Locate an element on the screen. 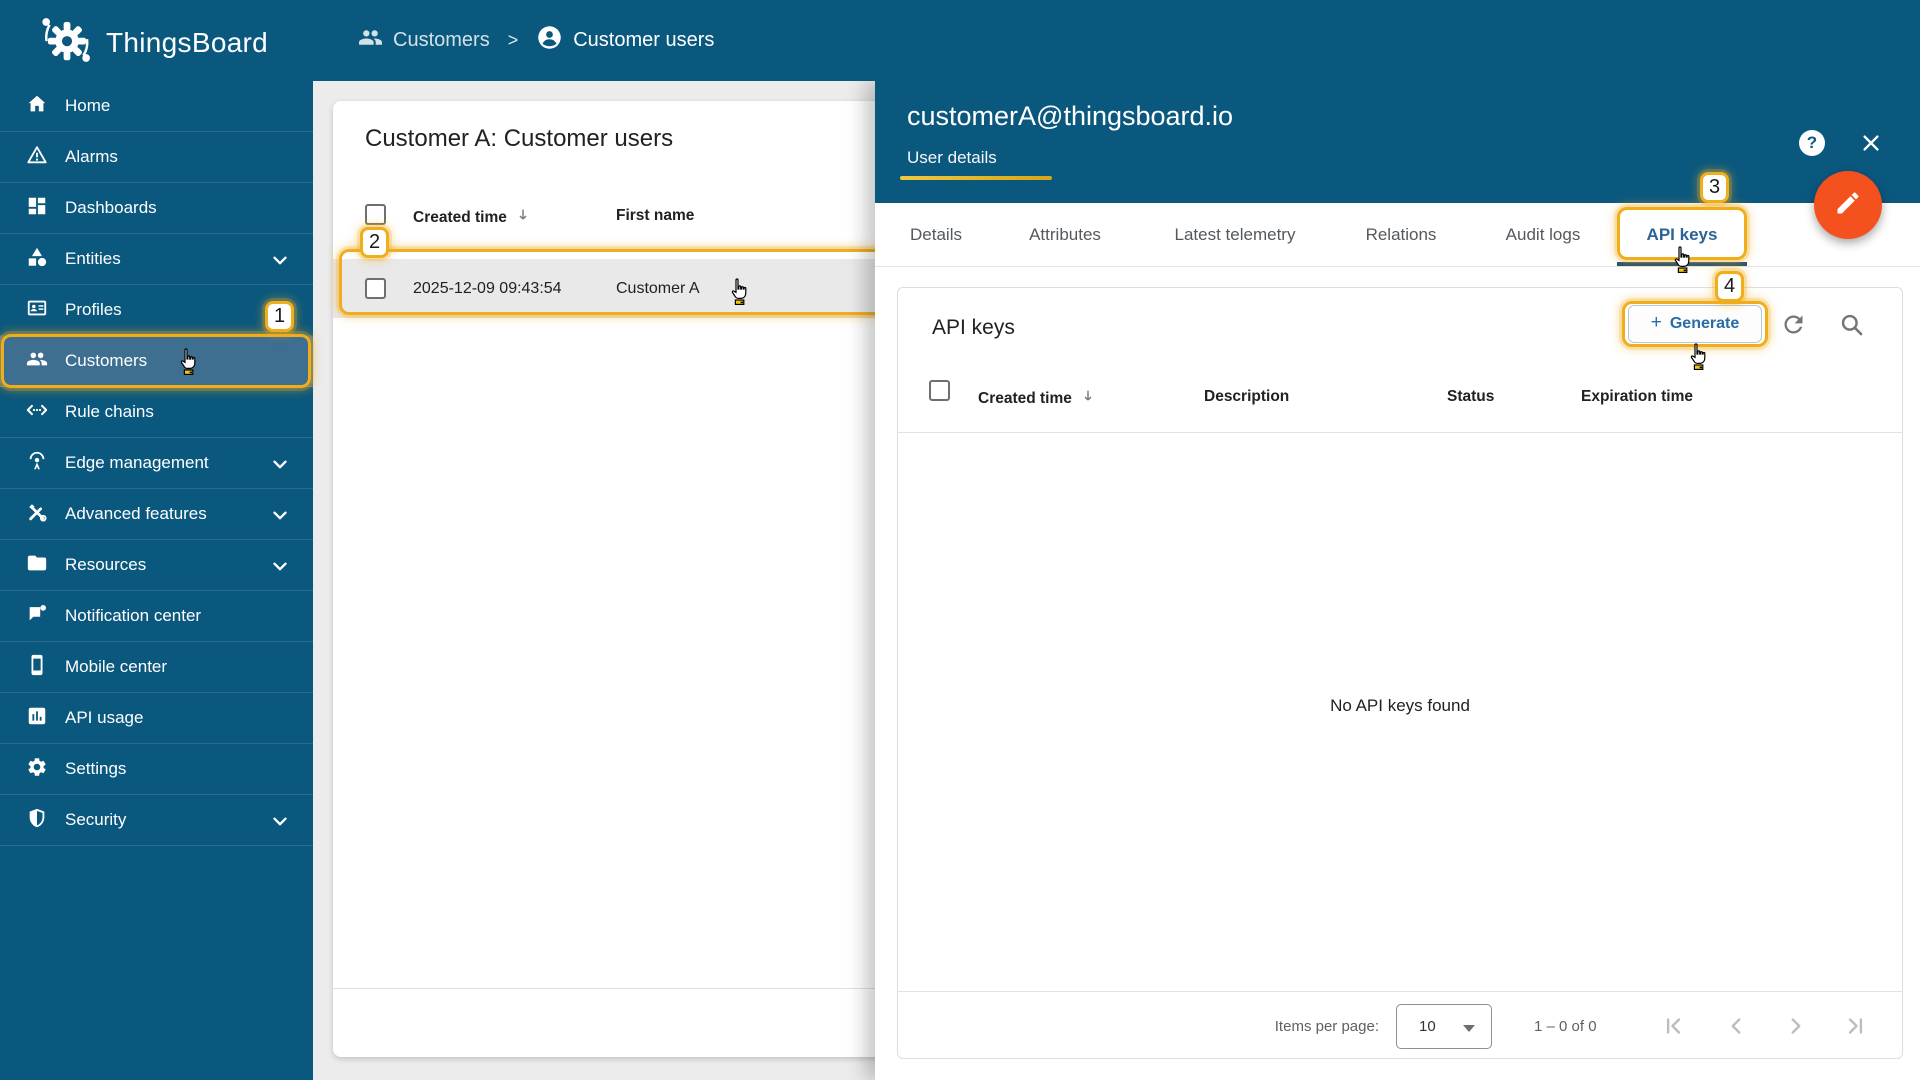 The height and width of the screenshot is (1080, 1920). select-all-api-keys-checkbox is located at coordinates (939, 390).